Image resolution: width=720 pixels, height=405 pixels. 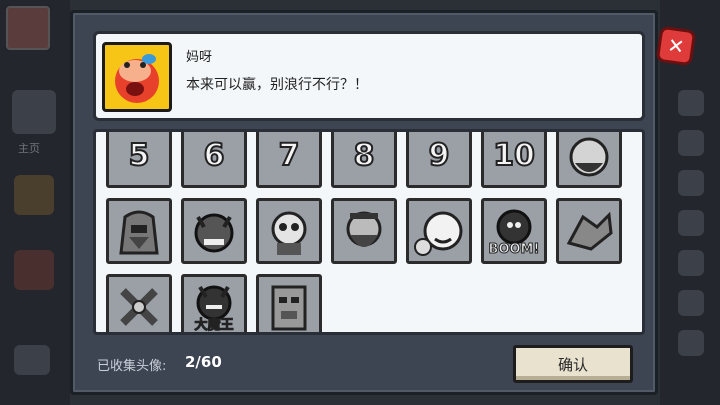 I want to click on avatar-level-10: 10, so click(x=514, y=160).